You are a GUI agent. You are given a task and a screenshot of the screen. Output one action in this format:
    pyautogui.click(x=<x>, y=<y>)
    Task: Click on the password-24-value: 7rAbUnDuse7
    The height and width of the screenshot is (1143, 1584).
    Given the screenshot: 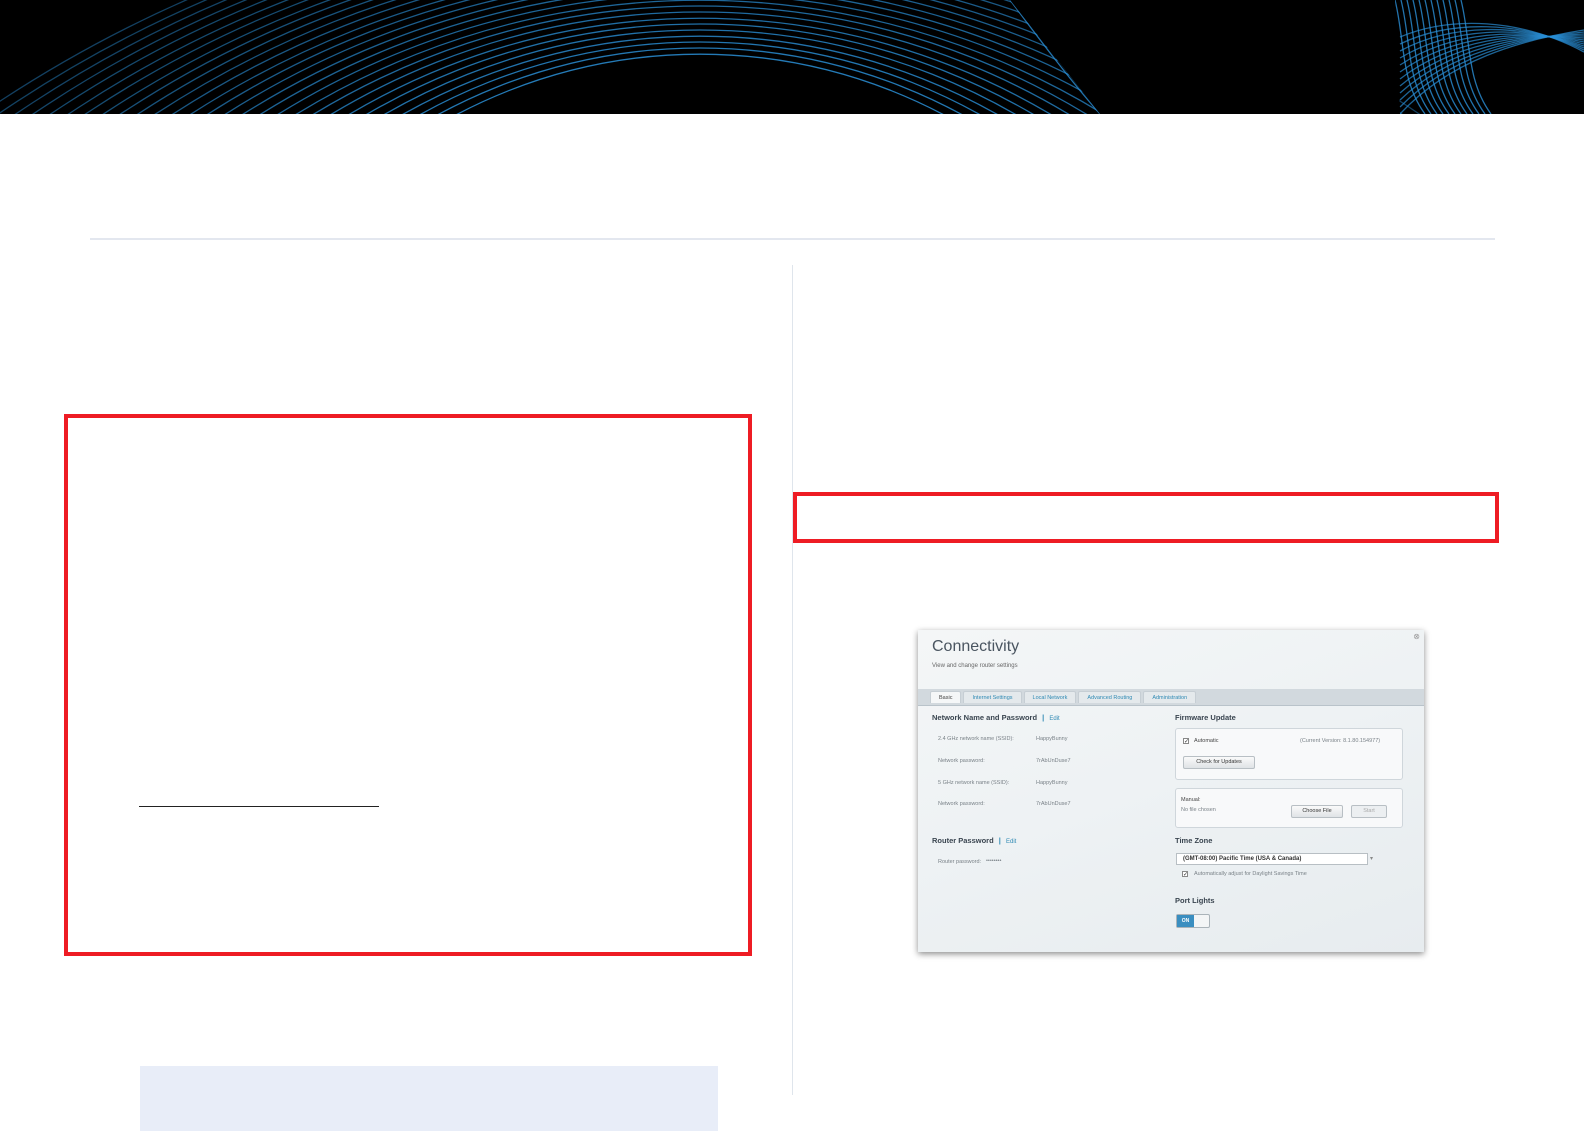 What is the action you would take?
    pyautogui.click(x=1053, y=761)
    